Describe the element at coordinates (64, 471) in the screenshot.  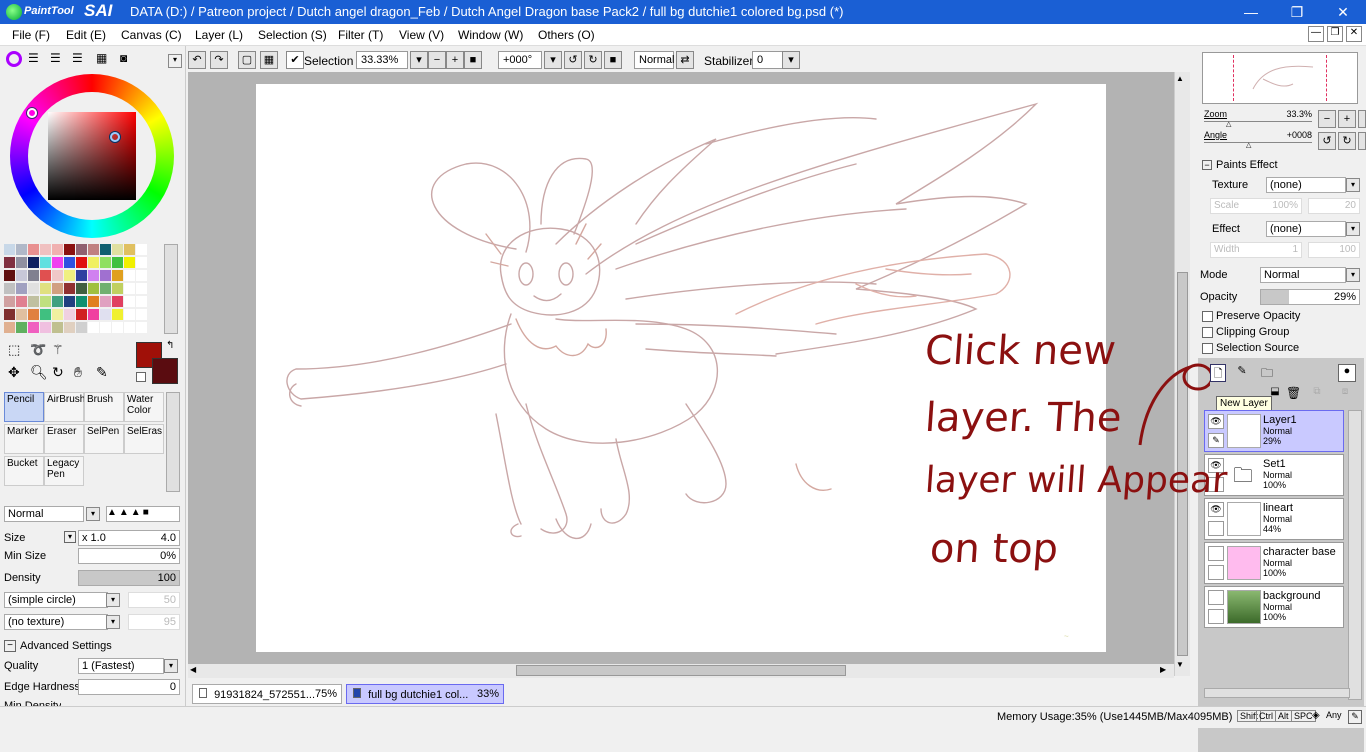
I see `tool-legacy-pen: Legacy Pen` at that location.